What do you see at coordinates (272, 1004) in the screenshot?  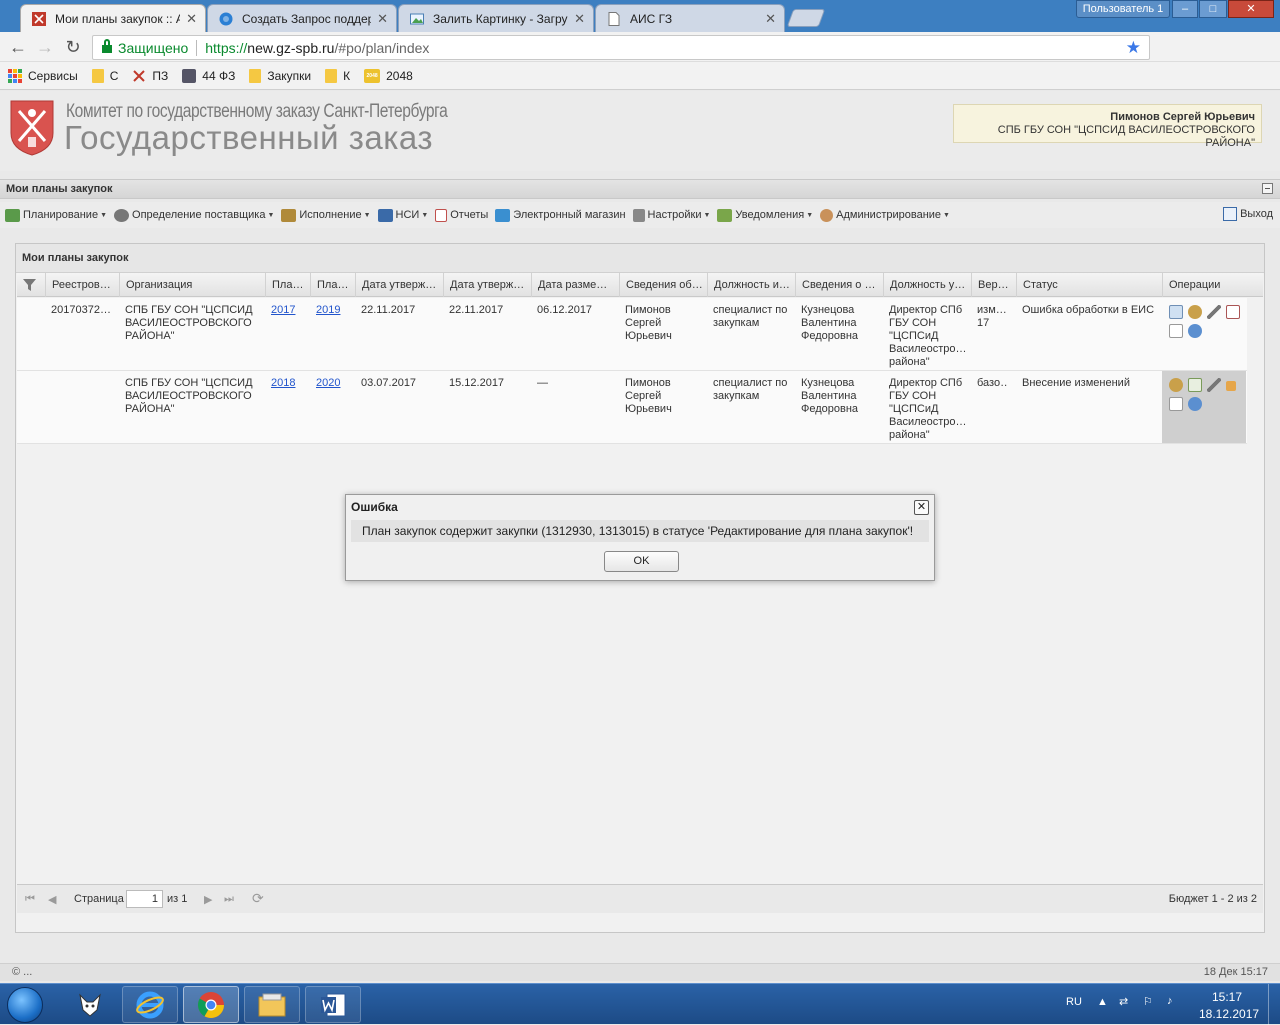 I see `file-explorer-icon` at bounding box center [272, 1004].